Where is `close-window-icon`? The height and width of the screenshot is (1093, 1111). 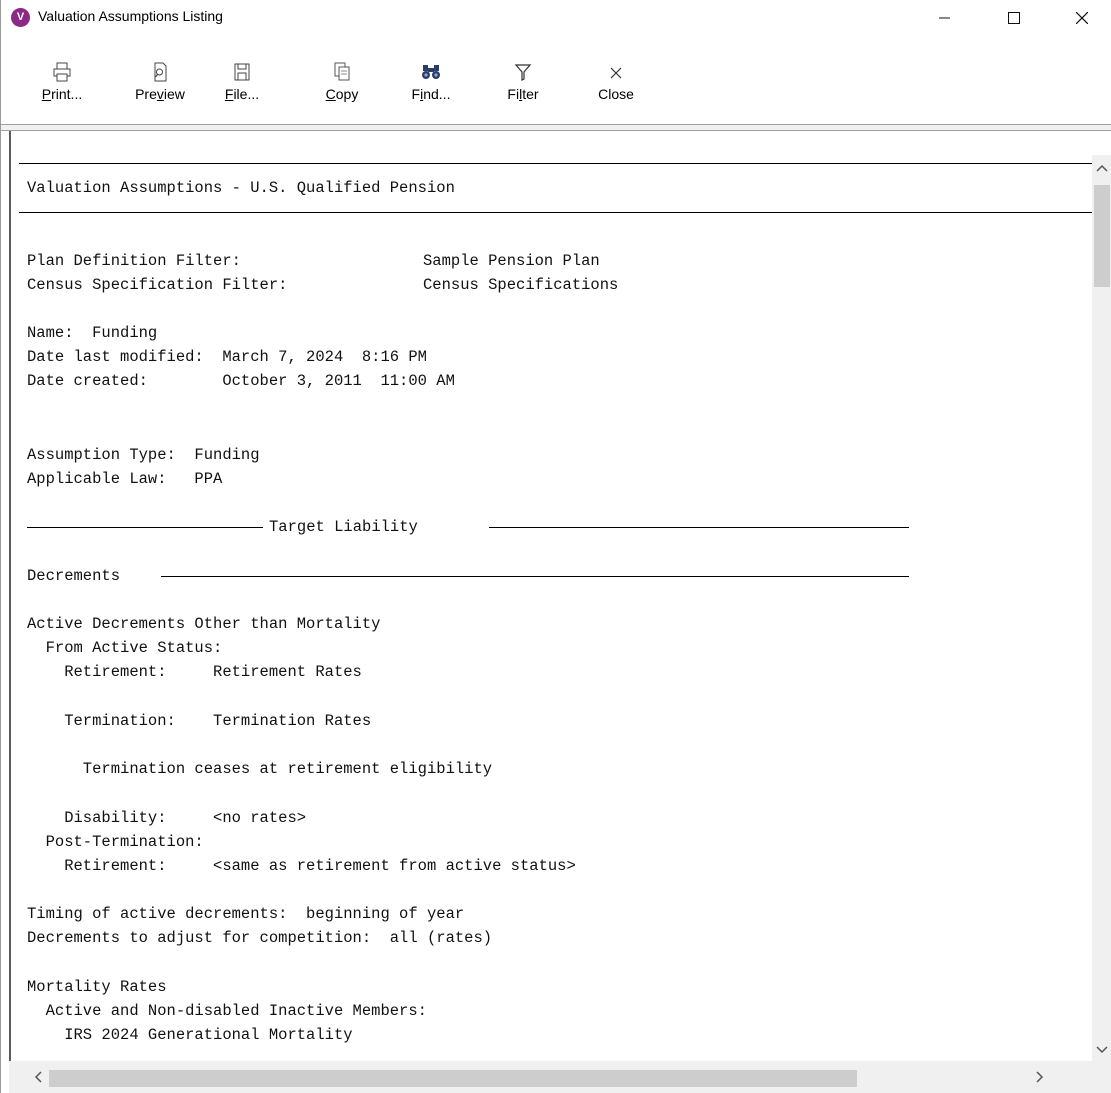 close-window-icon is located at coordinates (1082, 18).